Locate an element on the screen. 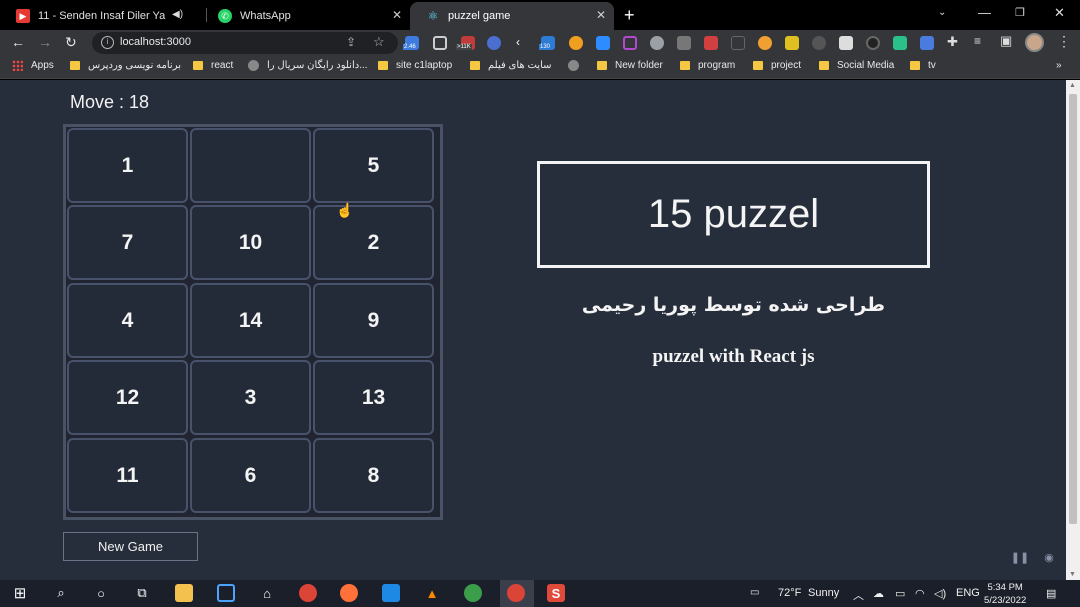 The height and width of the screenshot is (607, 1080). url-text: localhost:3000 is located at coordinates (155, 42).